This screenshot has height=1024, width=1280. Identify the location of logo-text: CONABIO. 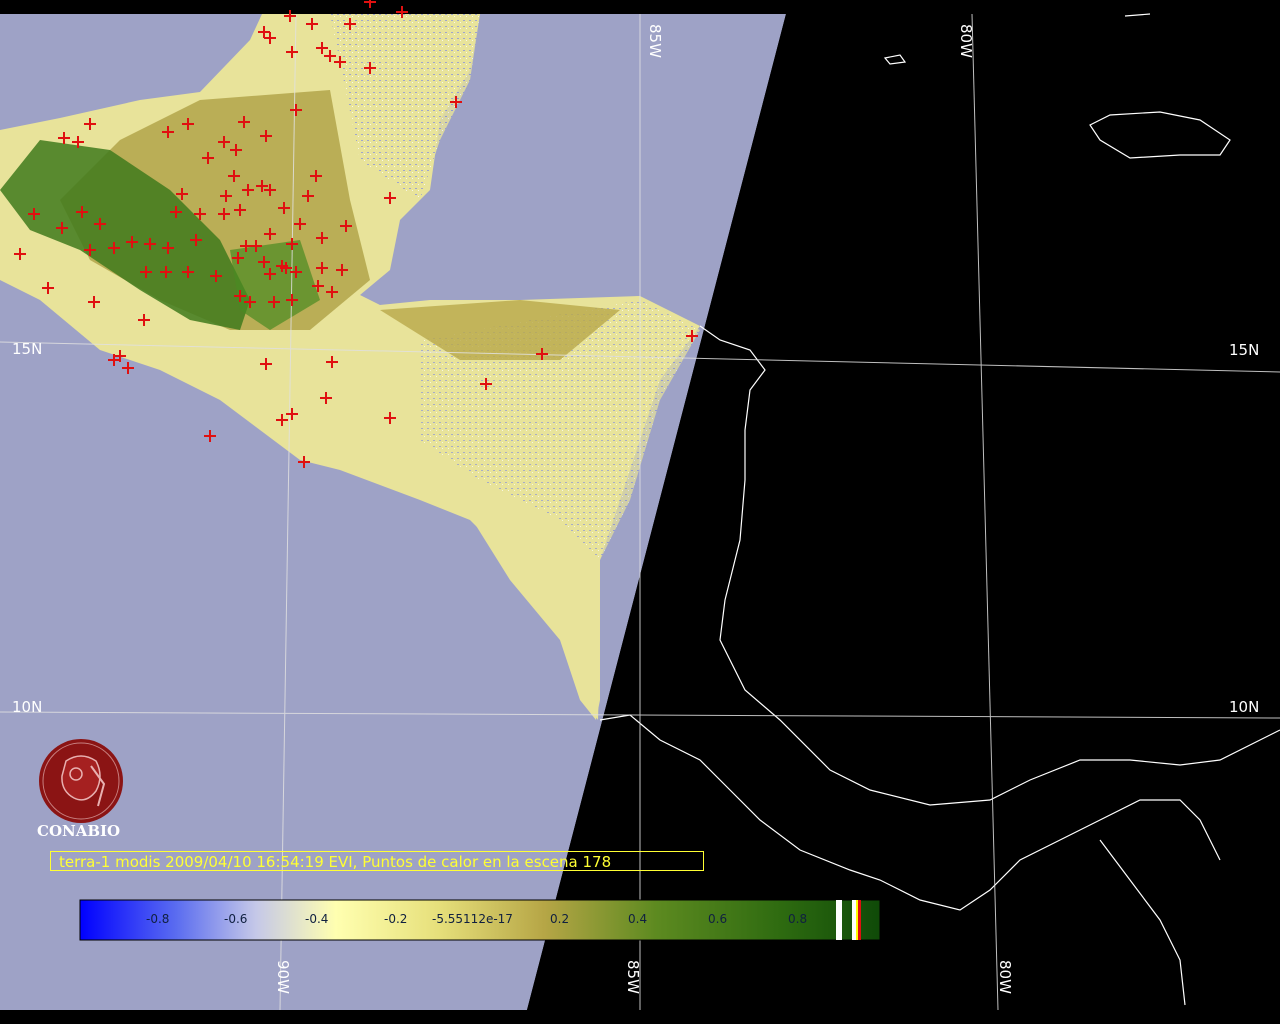
(79, 831).